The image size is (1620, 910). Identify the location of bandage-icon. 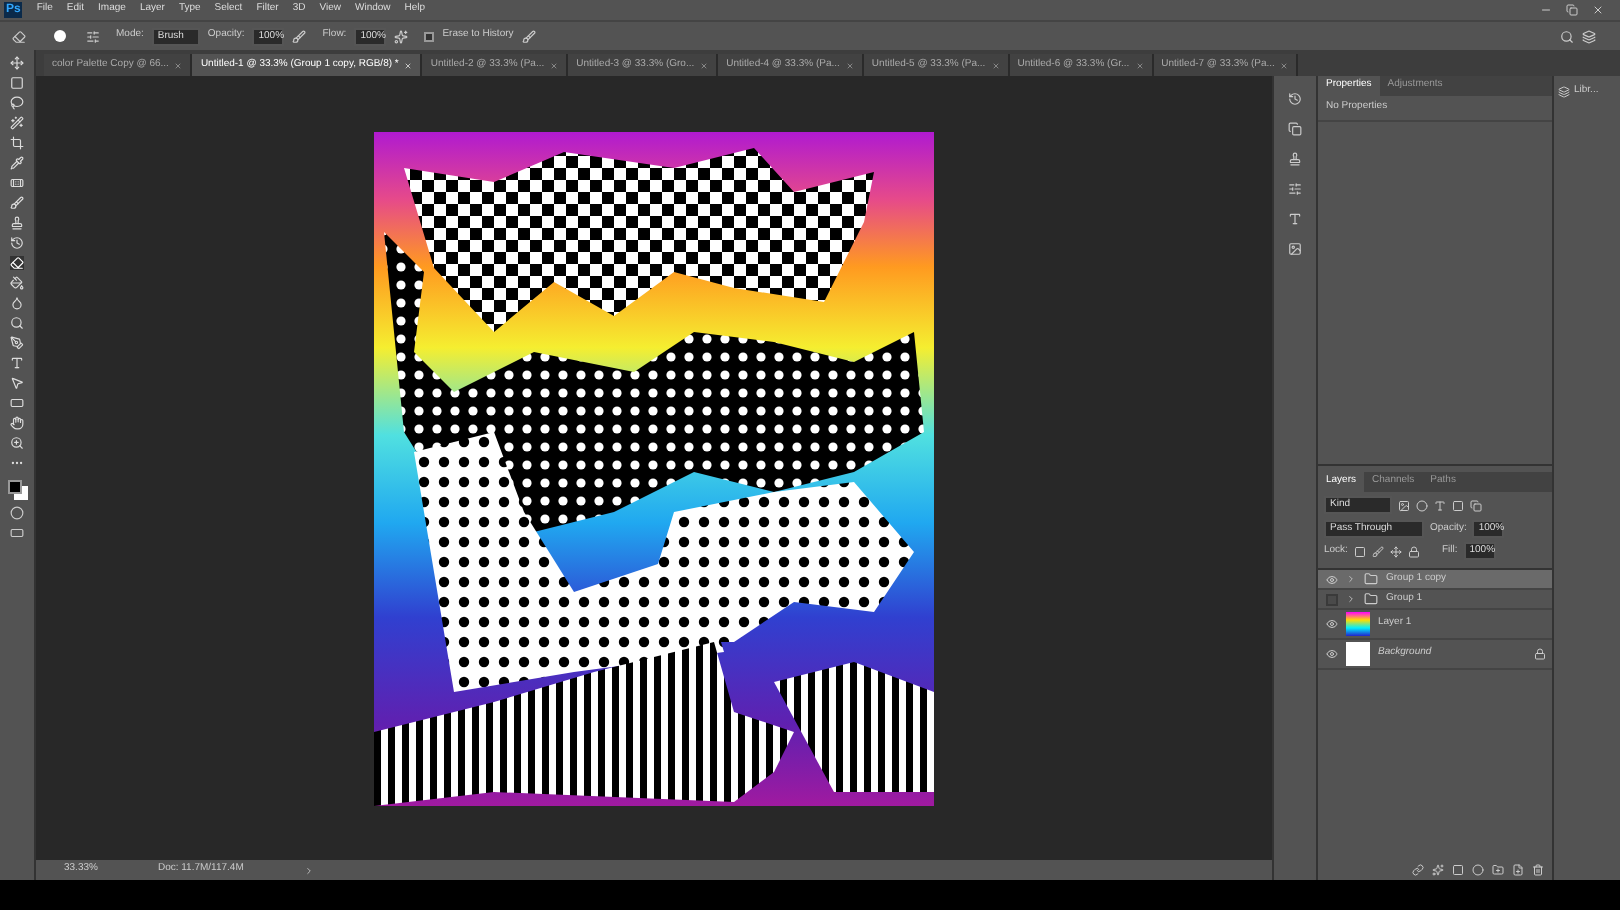
(17, 183).